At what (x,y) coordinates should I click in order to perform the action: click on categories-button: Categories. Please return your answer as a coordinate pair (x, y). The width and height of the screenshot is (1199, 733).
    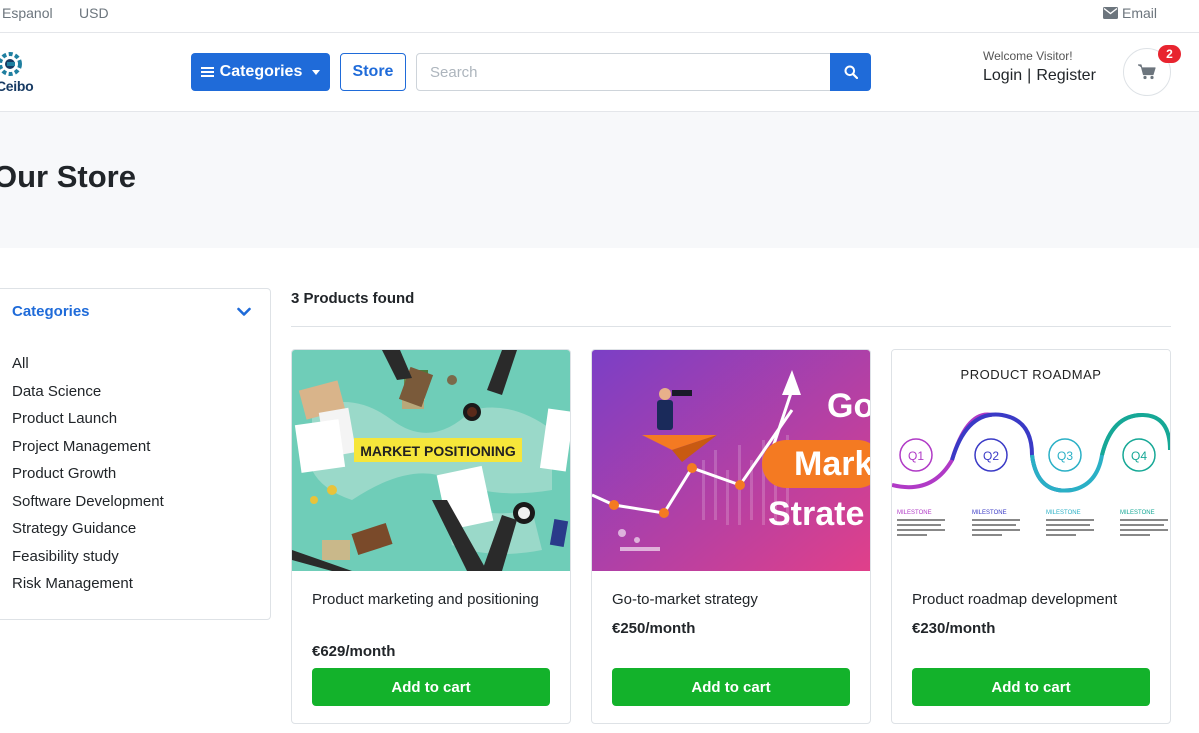
    Looking at the image, I should click on (260, 72).